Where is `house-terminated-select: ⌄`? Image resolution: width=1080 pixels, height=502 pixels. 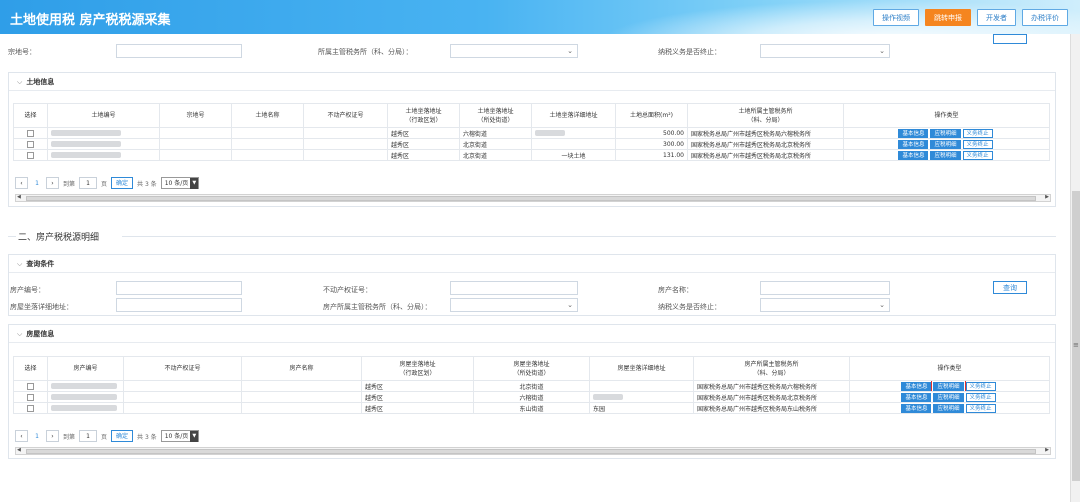 house-terminated-select: ⌄ is located at coordinates (825, 305).